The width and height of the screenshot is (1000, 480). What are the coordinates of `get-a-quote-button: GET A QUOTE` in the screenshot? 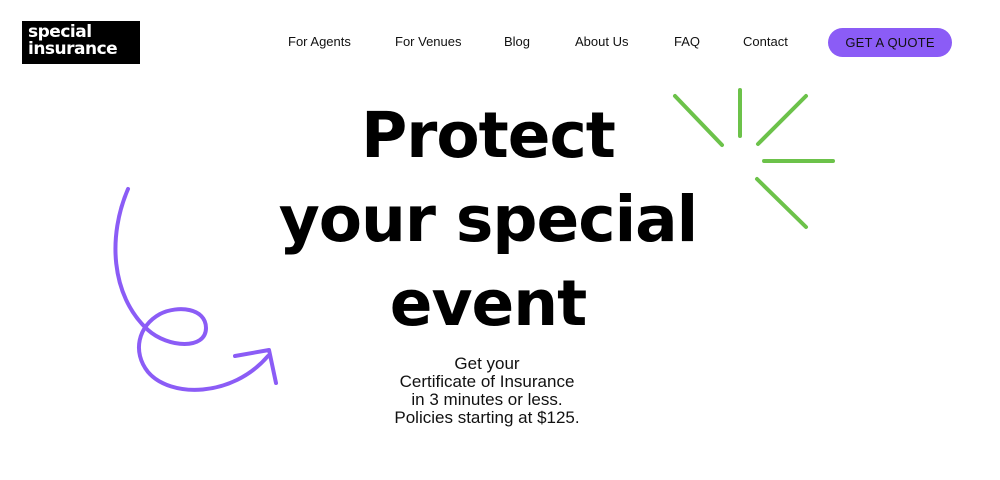 It's located at (890, 42).